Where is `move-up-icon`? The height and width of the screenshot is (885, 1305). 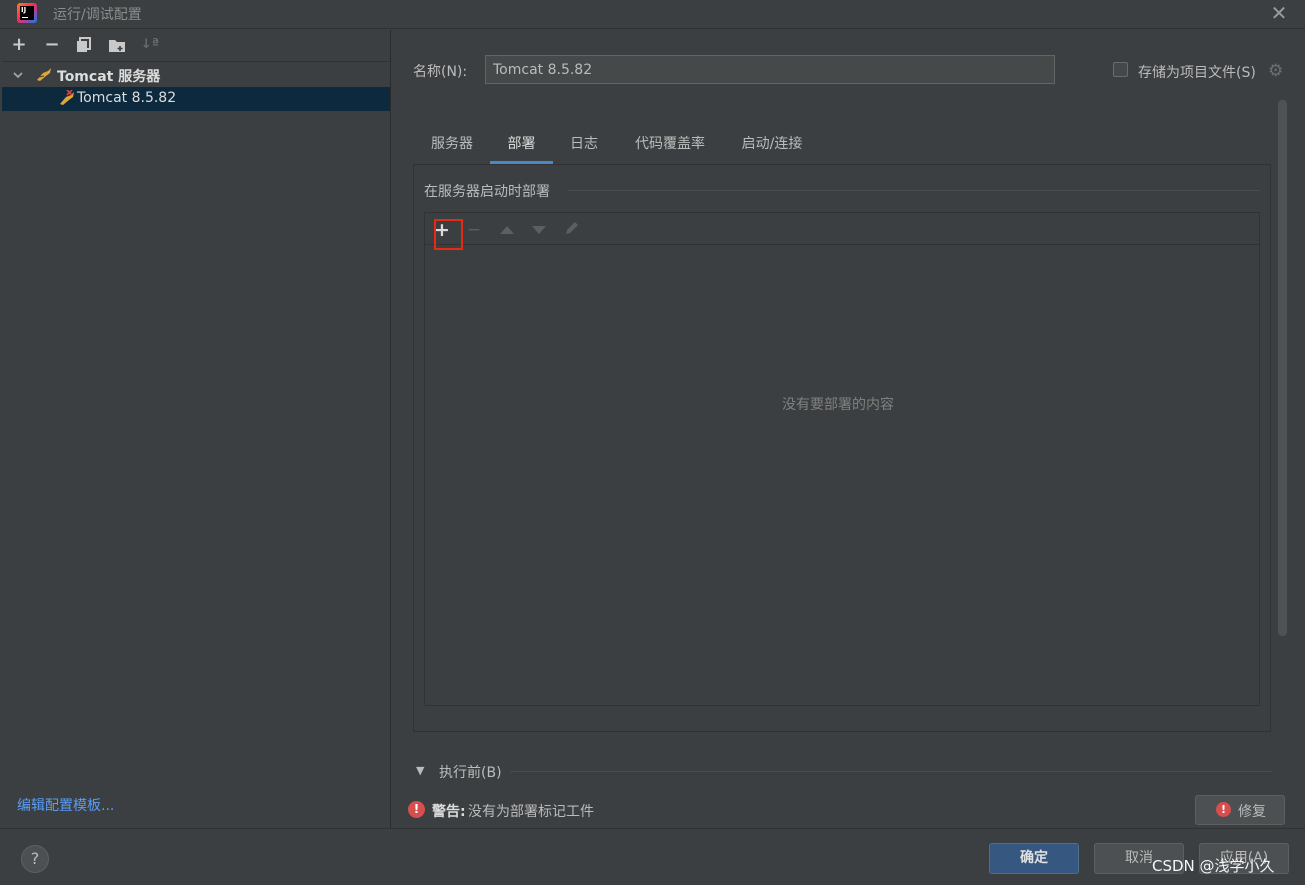
move-up-icon is located at coordinates (507, 230).